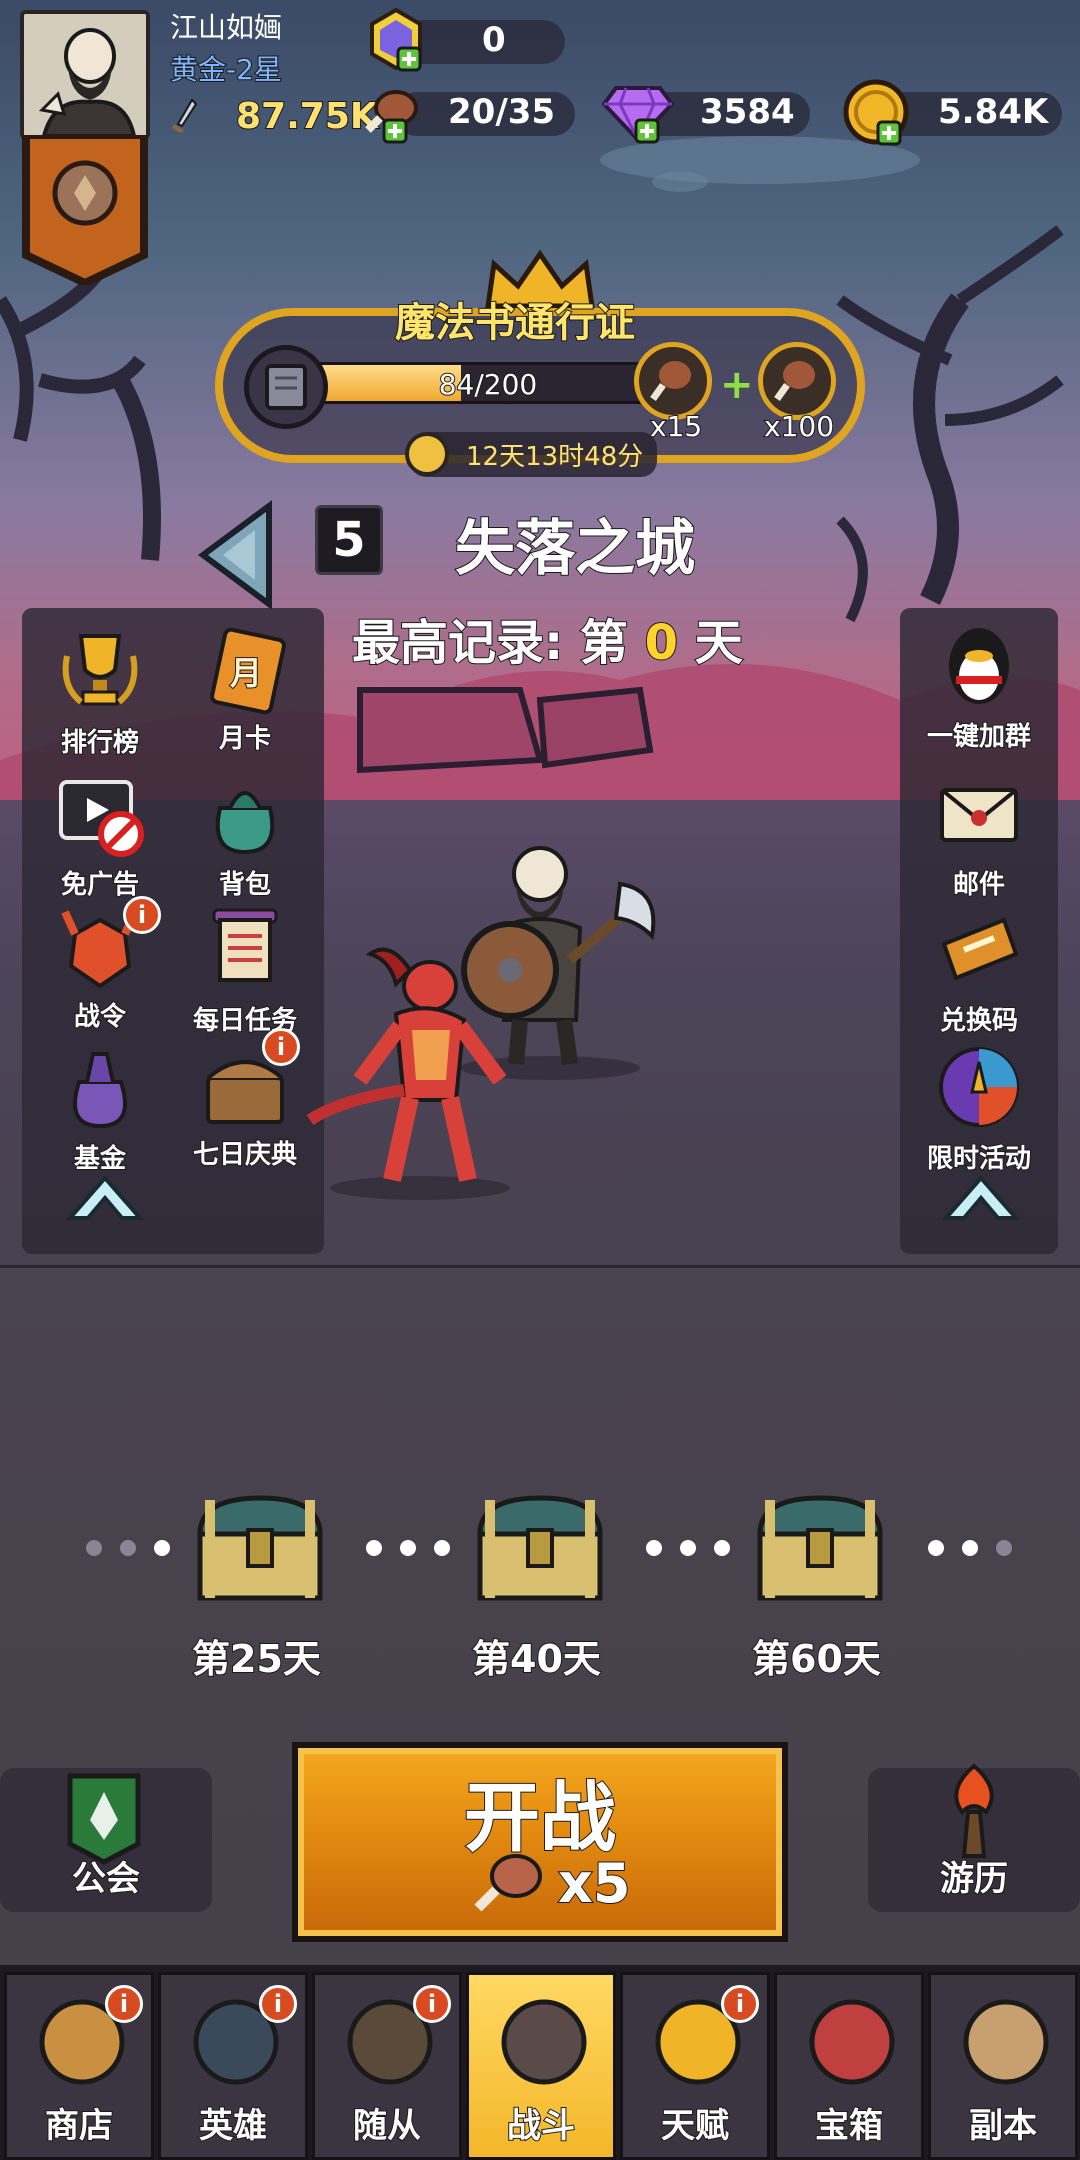  Describe the element at coordinates (105, 1198) in the screenshot. I see `collapse-left-menu-icon` at that location.